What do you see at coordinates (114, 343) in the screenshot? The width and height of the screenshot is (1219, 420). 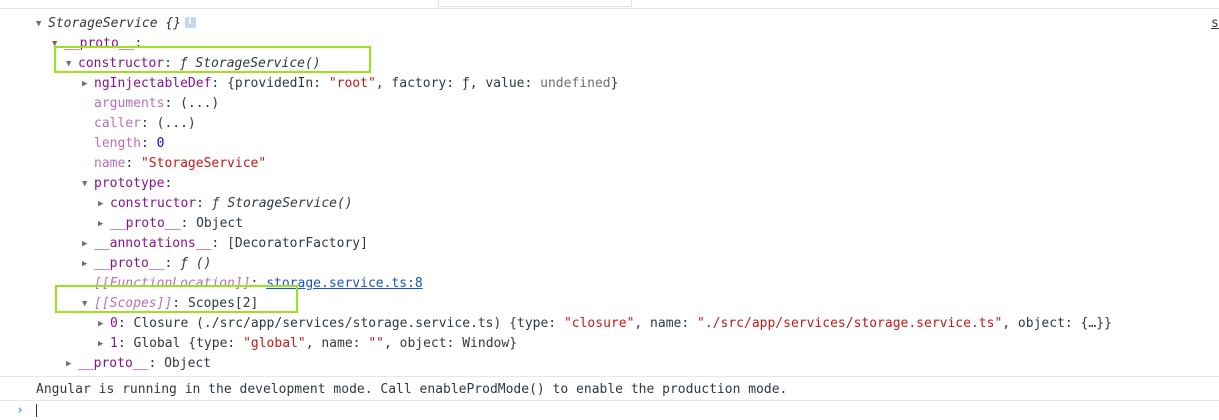 I see `scope-1-index: 1` at bounding box center [114, 343].